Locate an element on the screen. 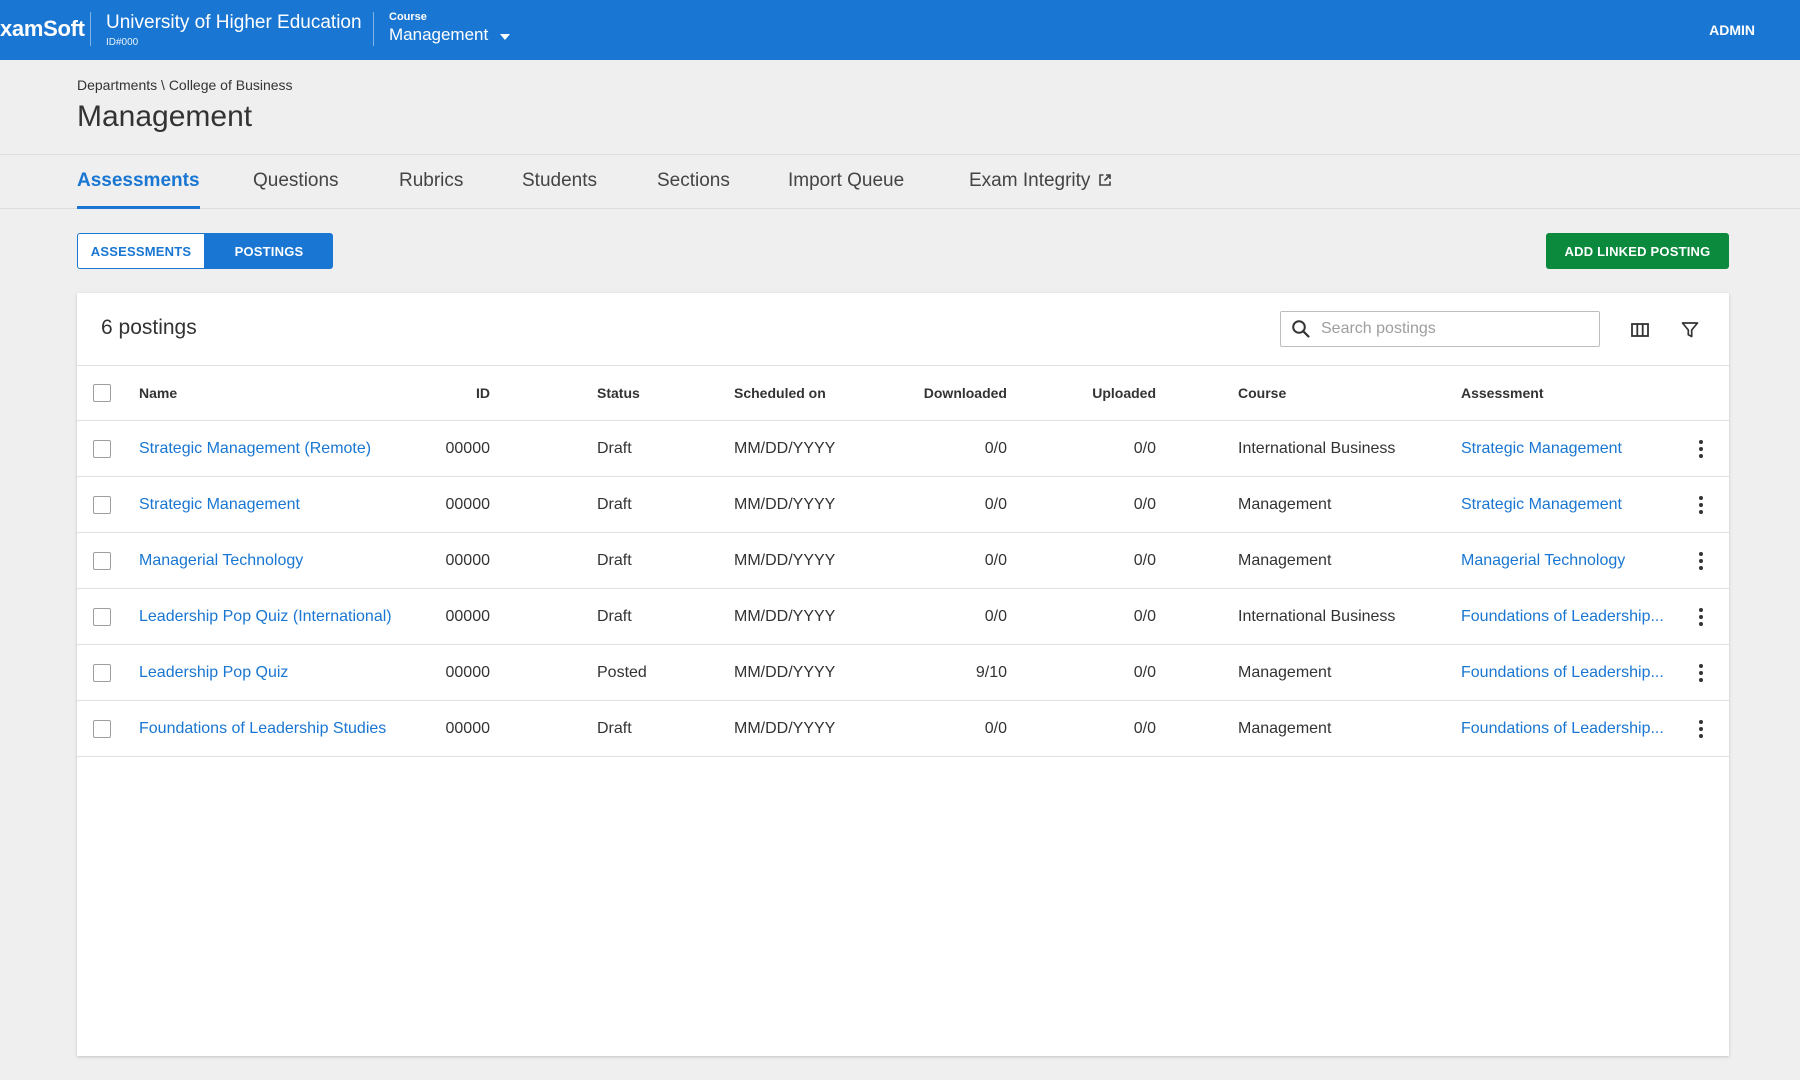  institution-id: ID#000 is located at coordinates (122, 42).